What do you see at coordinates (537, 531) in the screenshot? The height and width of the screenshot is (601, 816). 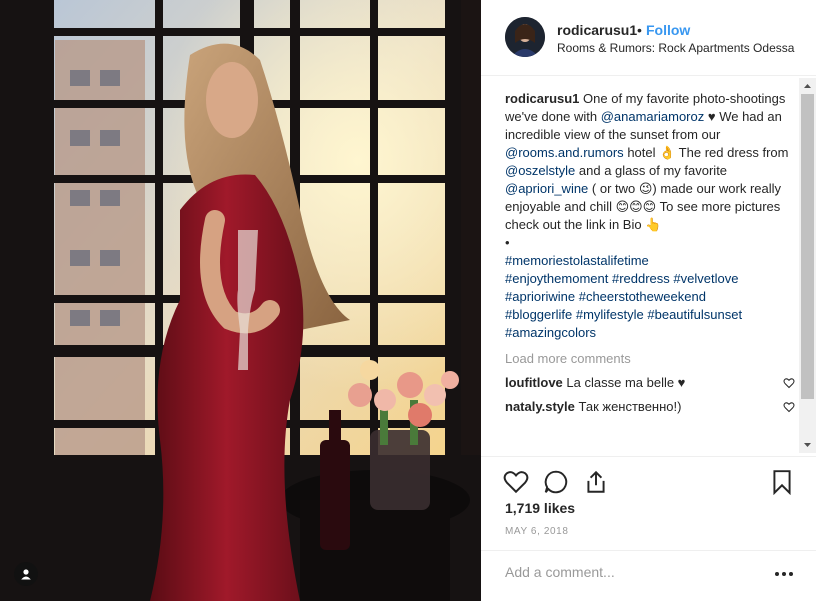 I see `post-date: MAY 6, 2018` at bounding box center [537, 531].